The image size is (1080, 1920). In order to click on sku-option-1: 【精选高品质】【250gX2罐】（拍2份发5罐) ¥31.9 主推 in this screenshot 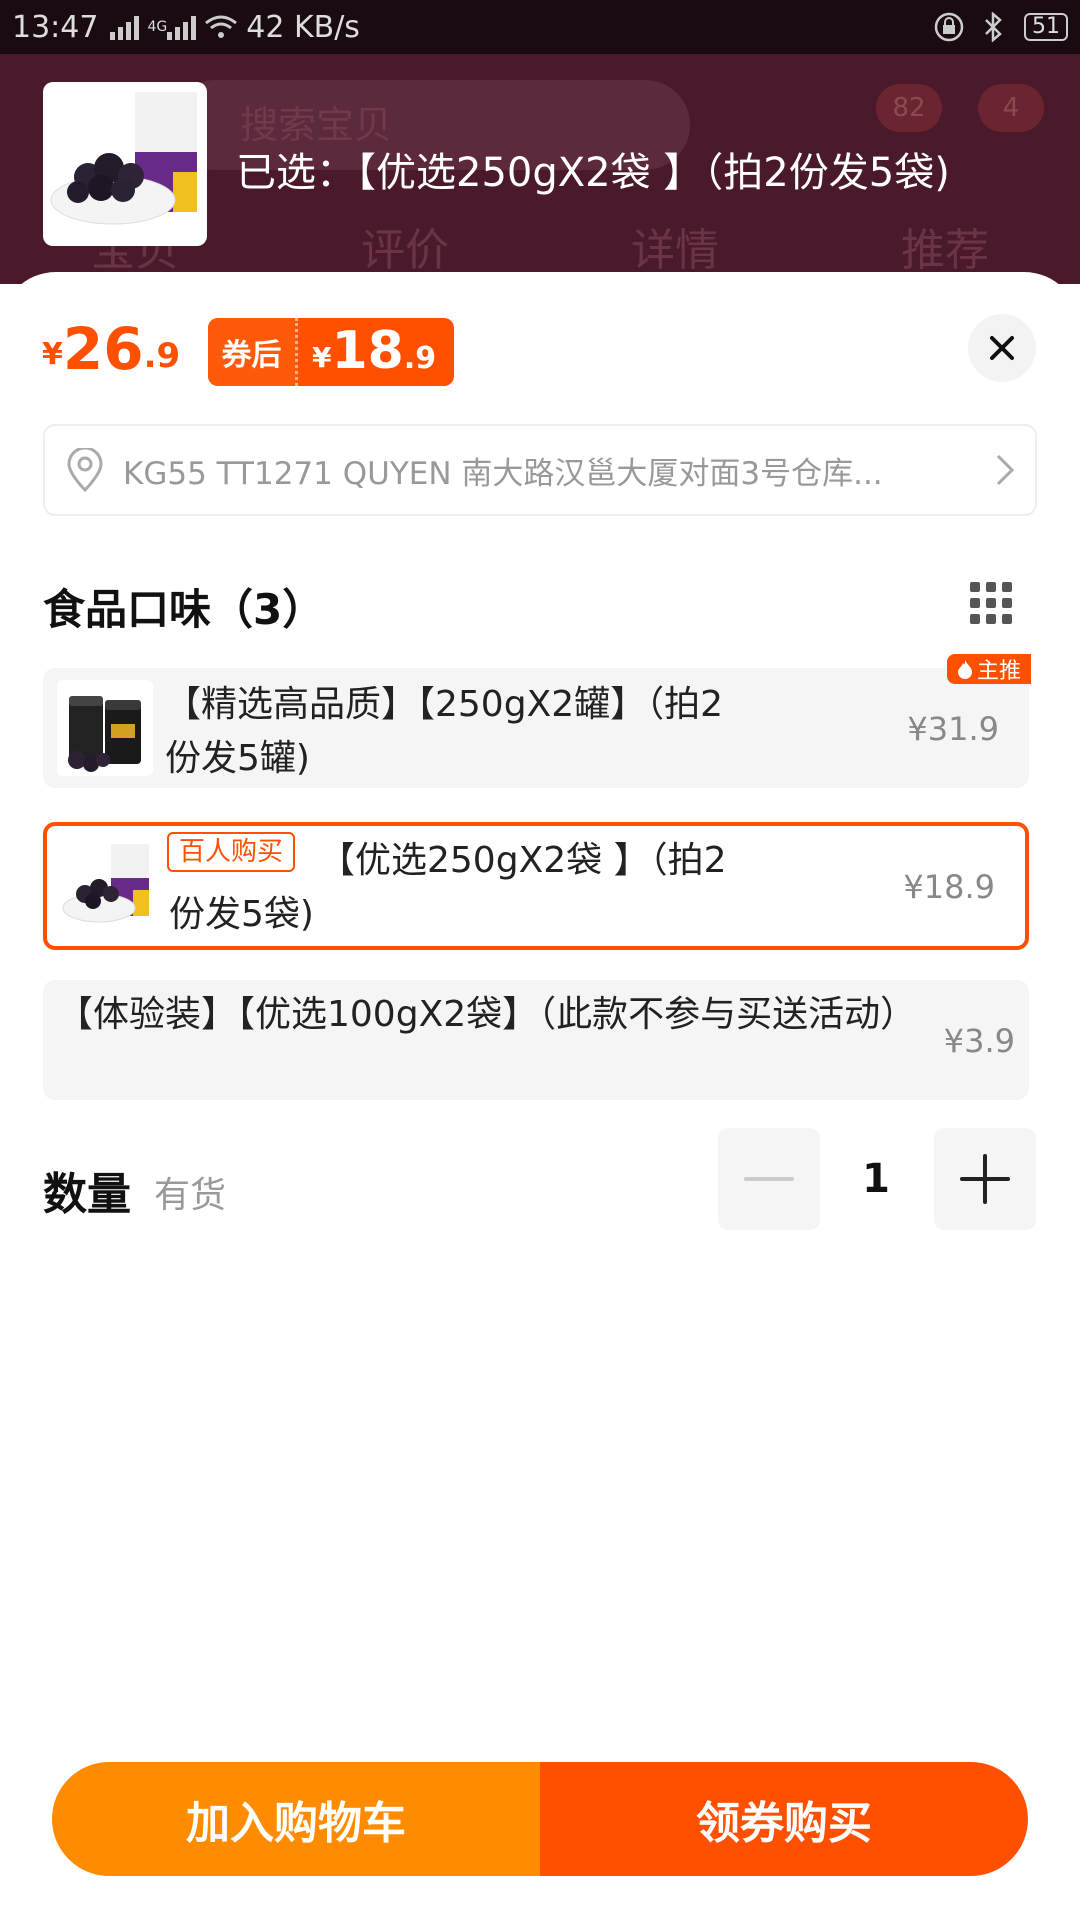, I will do `click(537, 721)`.